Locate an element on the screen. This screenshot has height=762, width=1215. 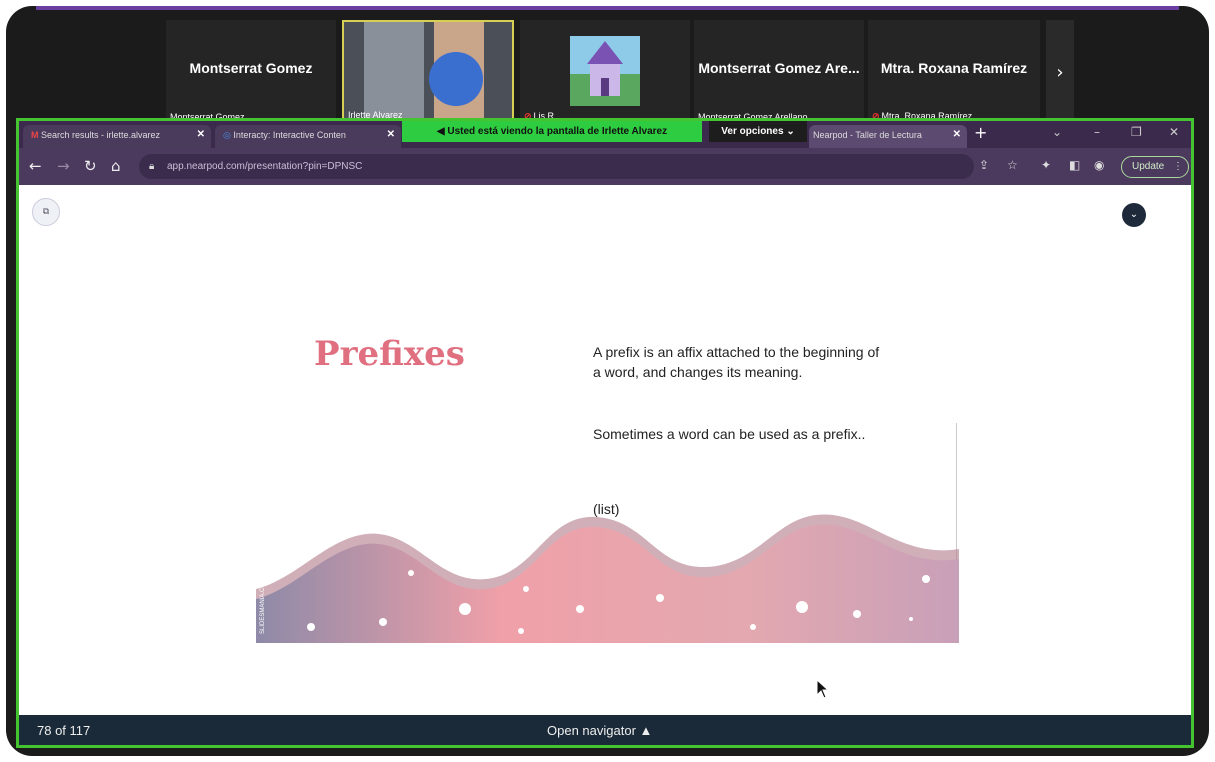
tab-search-chevron-icon: ⌄ is located at coordinates (1057, 132).